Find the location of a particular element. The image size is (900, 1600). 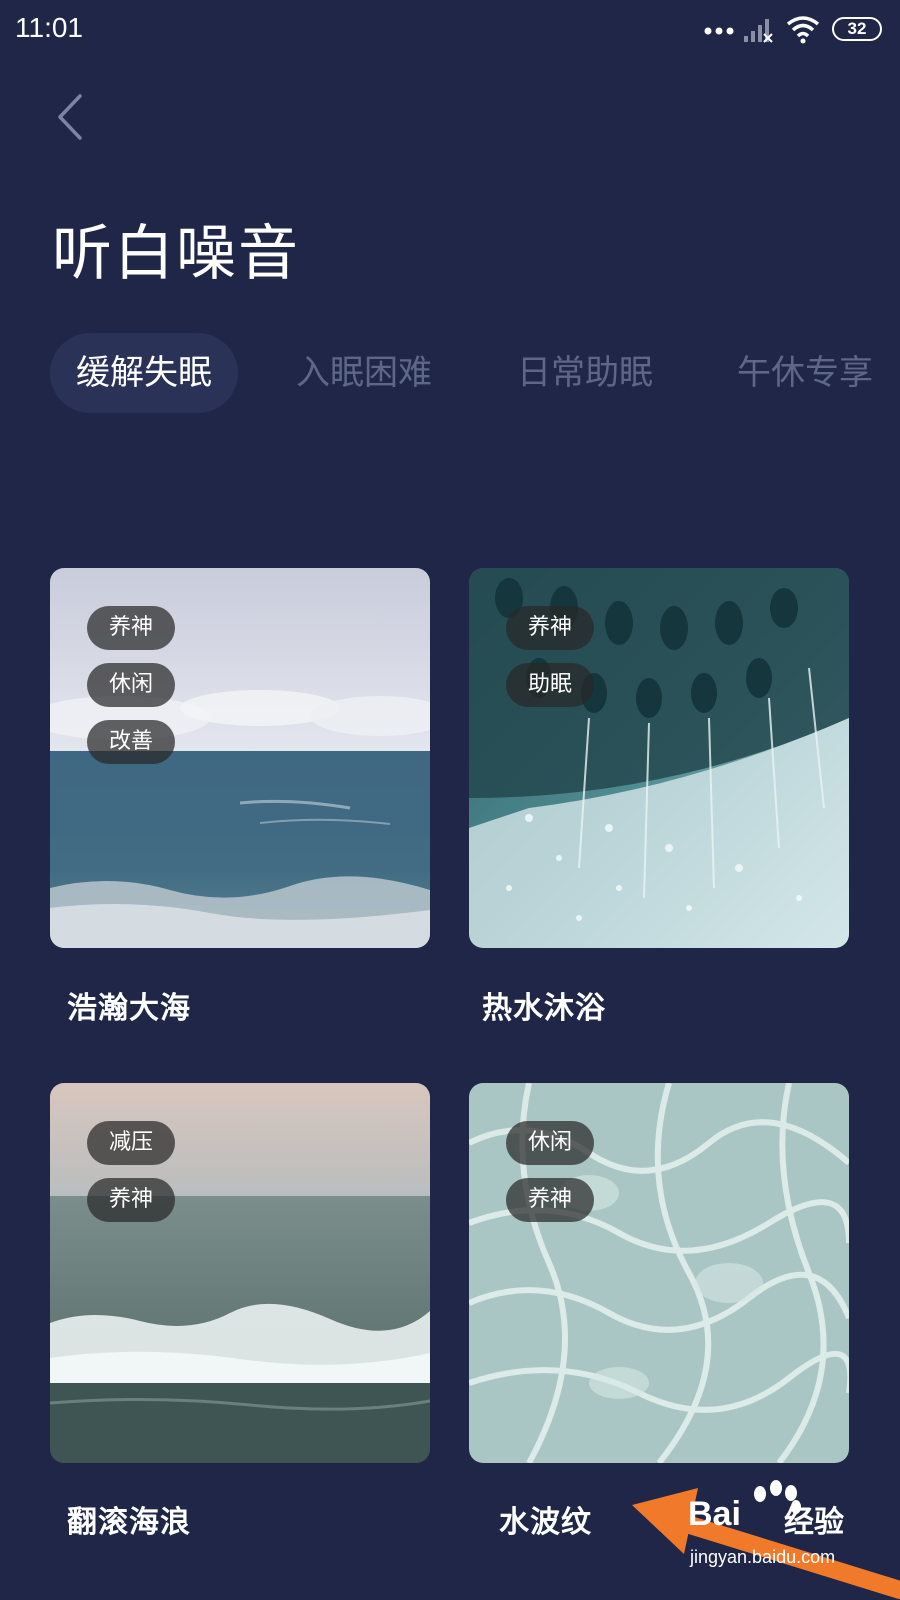

tab-daily-sleep-aid: 日常助眠 is located at coordinates (585, 373).